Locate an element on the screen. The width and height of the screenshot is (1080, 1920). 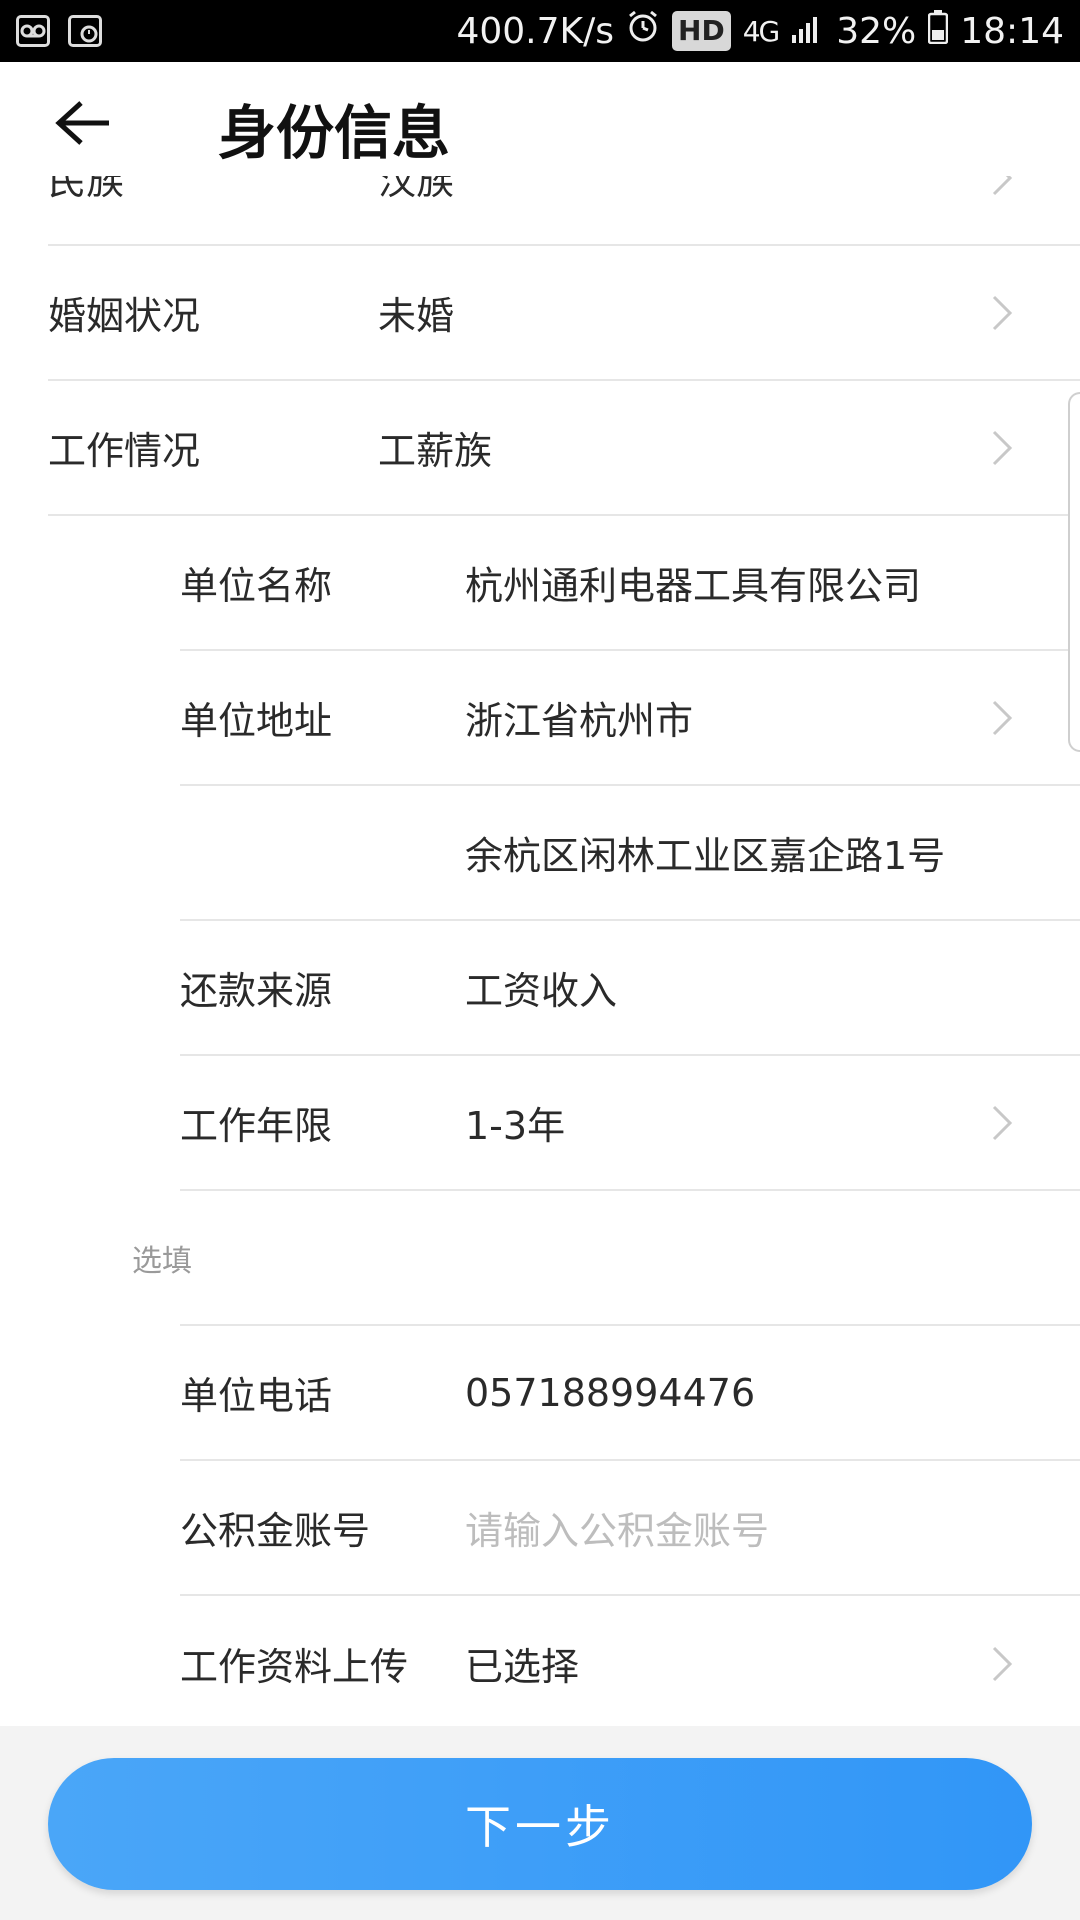
ethnicity-label: 民族 is located at coordinates (86, 189).